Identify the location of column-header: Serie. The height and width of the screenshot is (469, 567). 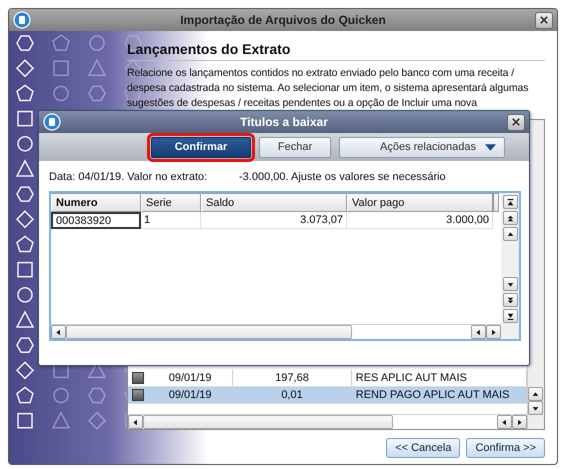
(171, 202).